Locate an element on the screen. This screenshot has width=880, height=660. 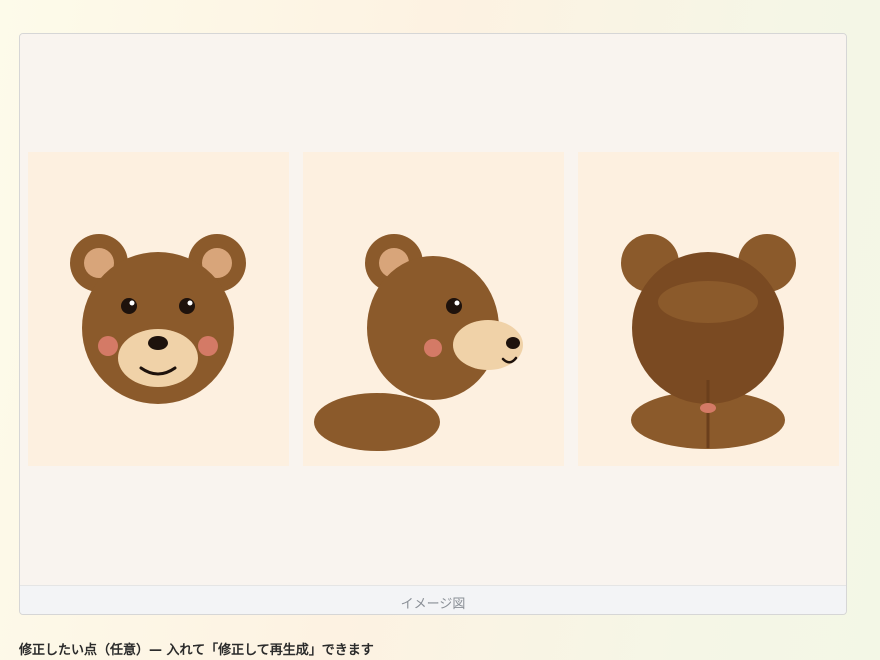
bear-front-image is located at coordinates (158, 309).